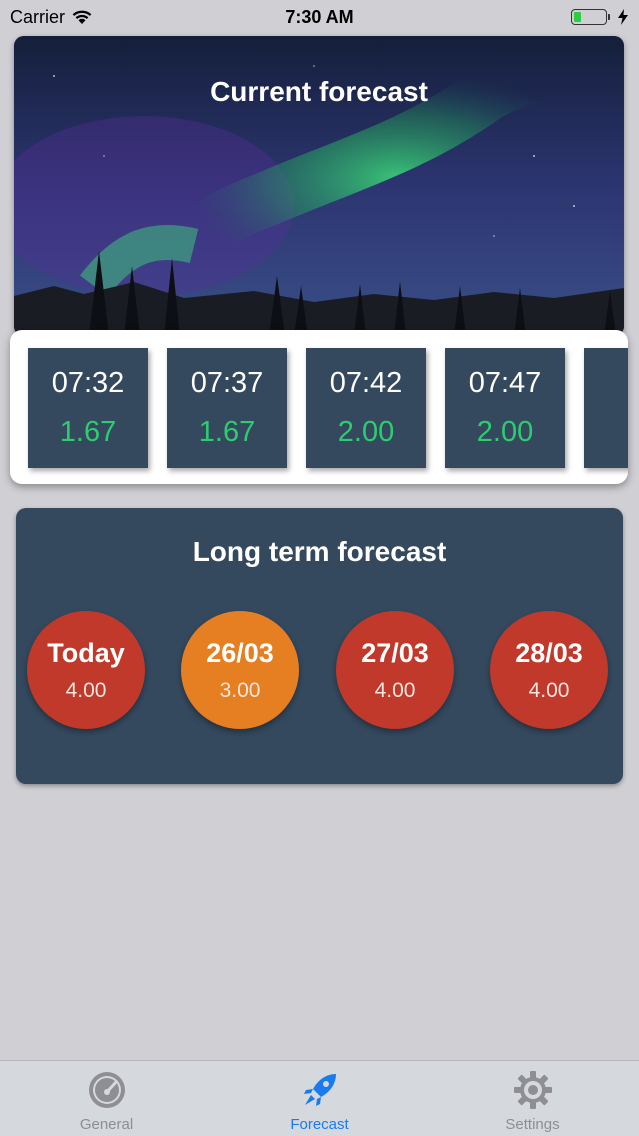  What do you see at coordinates (86, 652) in the screenshot?
I see `day-label: Today` at bounding box center [86, 652].